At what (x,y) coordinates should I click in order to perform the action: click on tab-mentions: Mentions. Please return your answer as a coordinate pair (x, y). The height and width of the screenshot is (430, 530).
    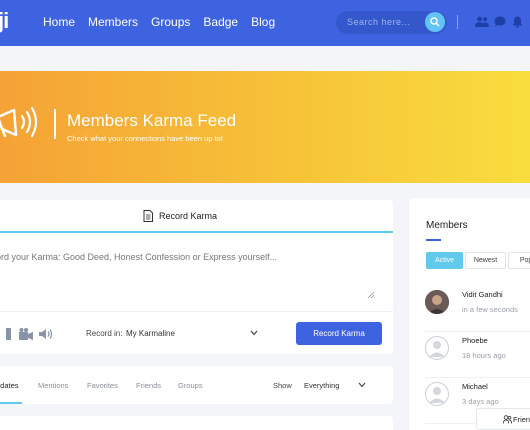
    Looking at the image, I should click on (53, 385).